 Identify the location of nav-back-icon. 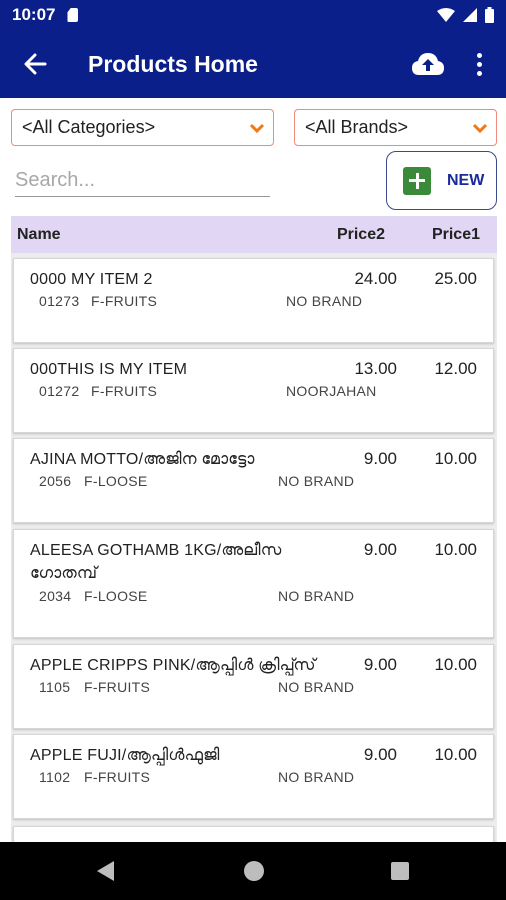
(105, 871).